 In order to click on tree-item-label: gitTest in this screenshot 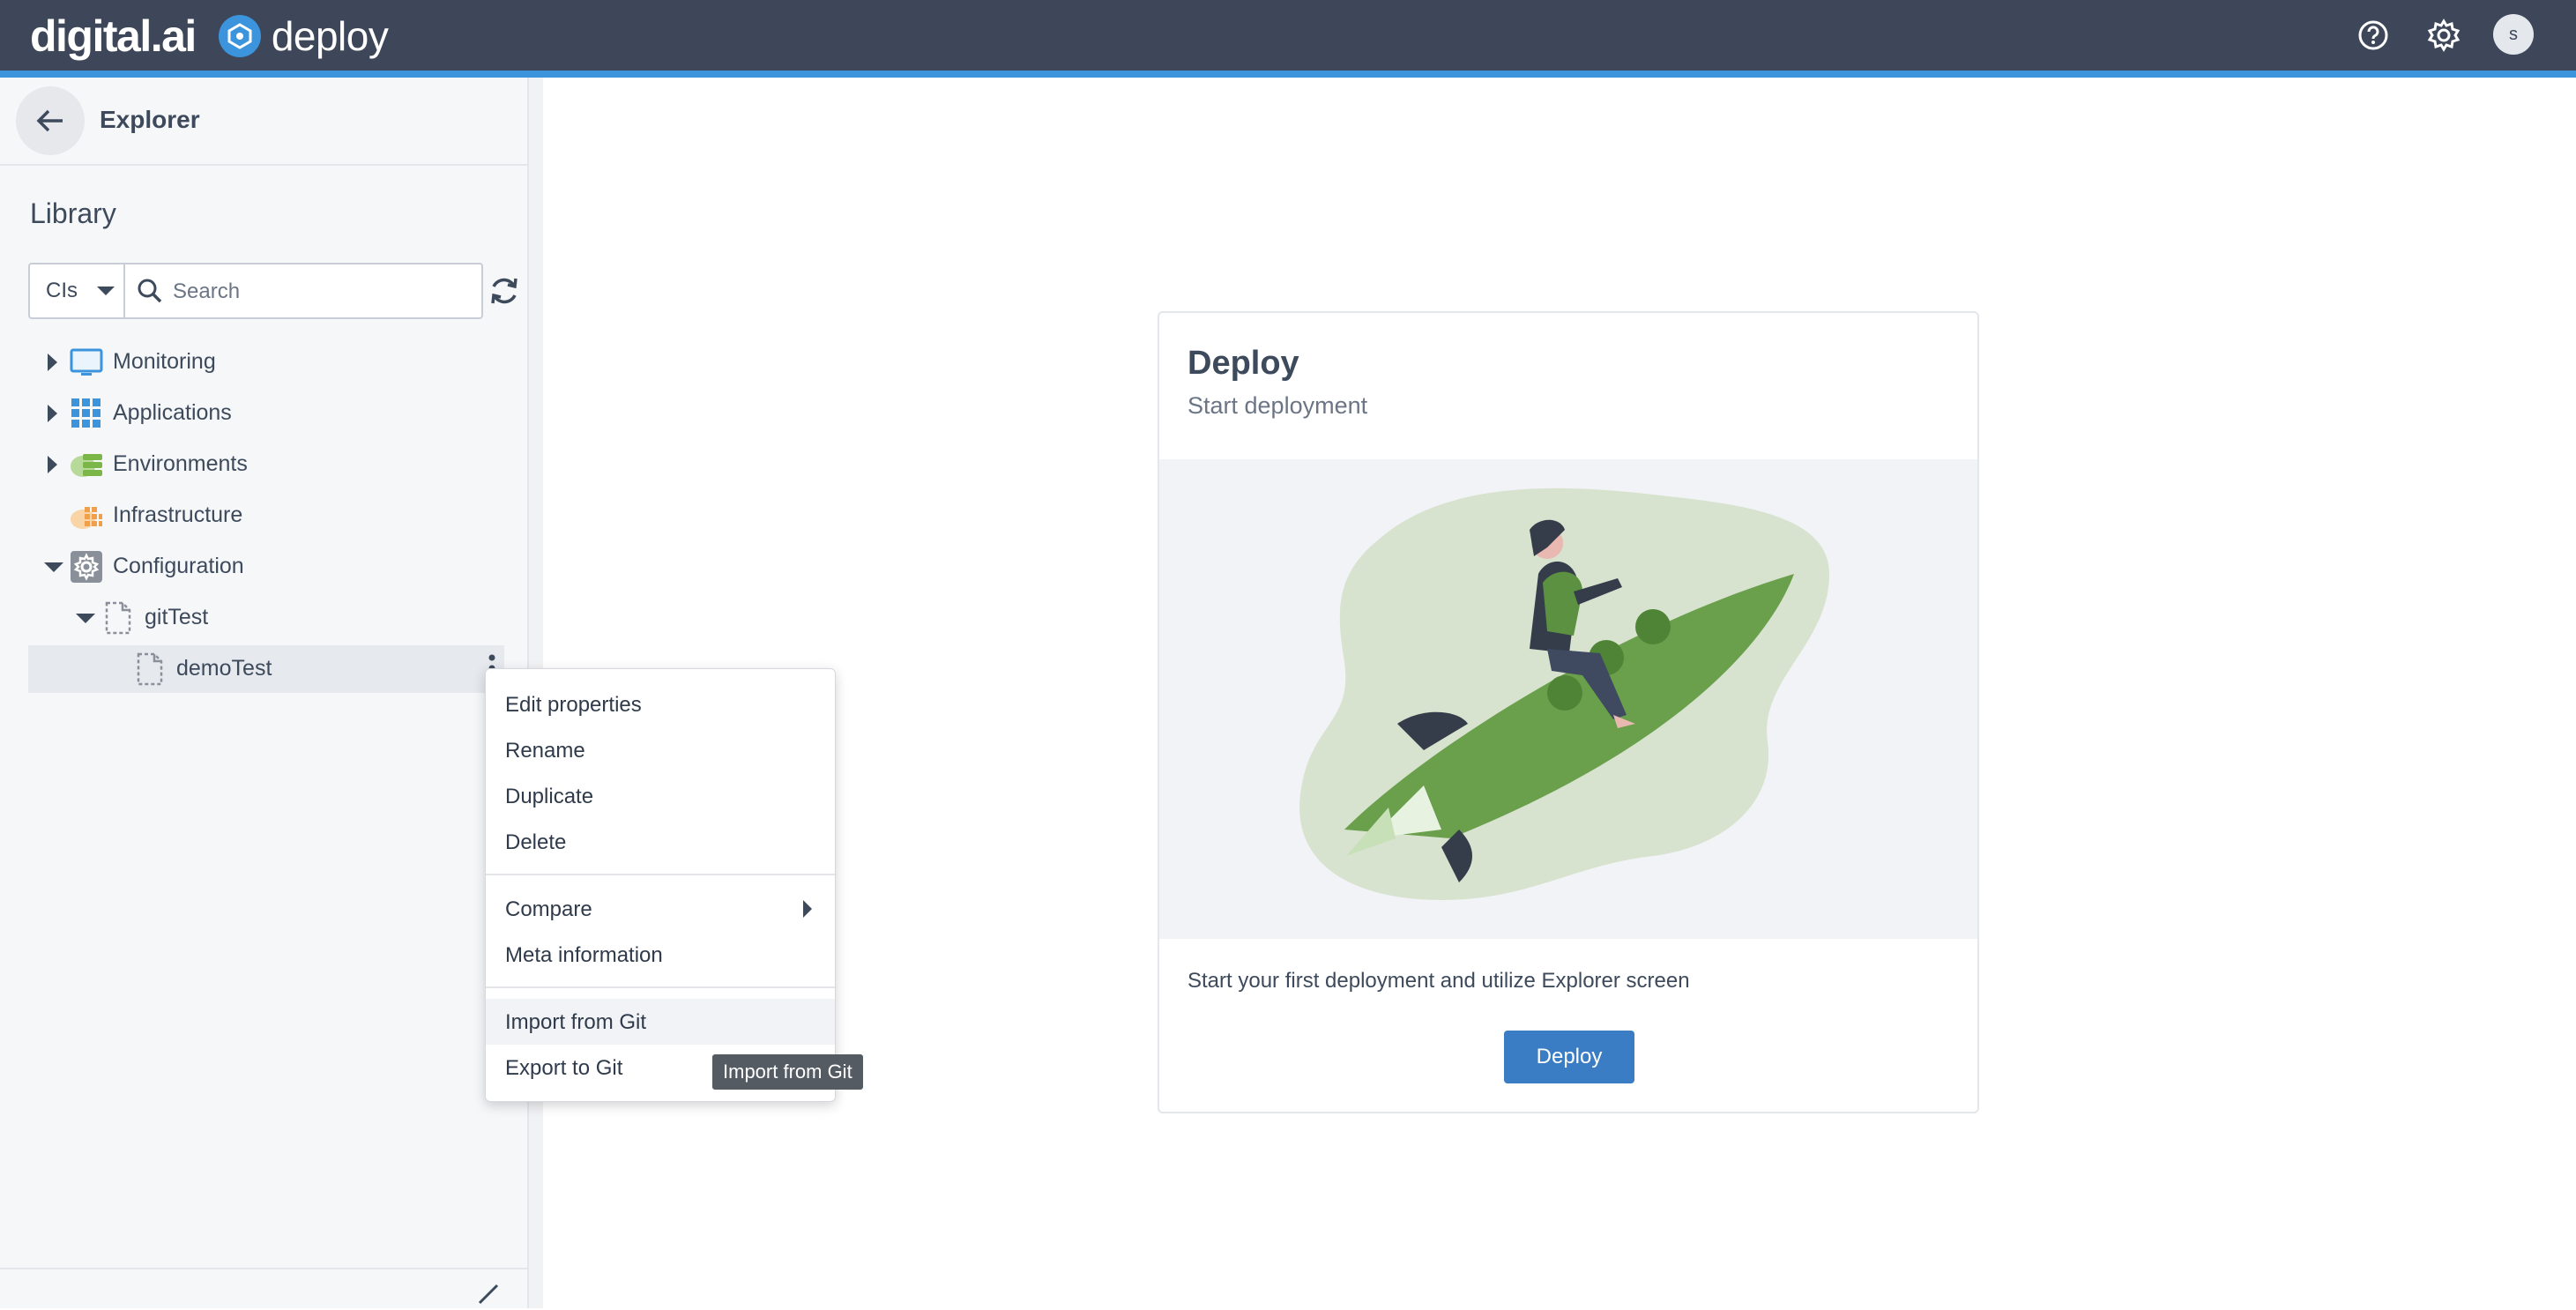, I will do `click(177, 617)`.